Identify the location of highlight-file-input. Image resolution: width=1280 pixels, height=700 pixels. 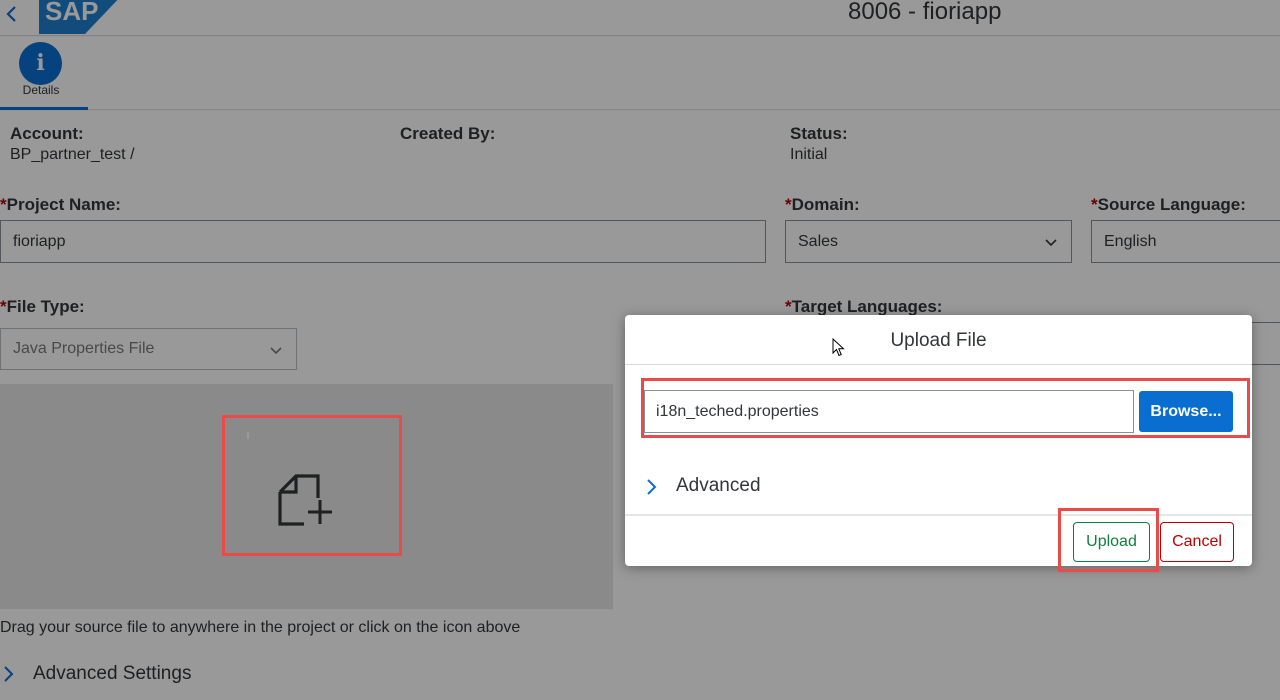
(945, 408).